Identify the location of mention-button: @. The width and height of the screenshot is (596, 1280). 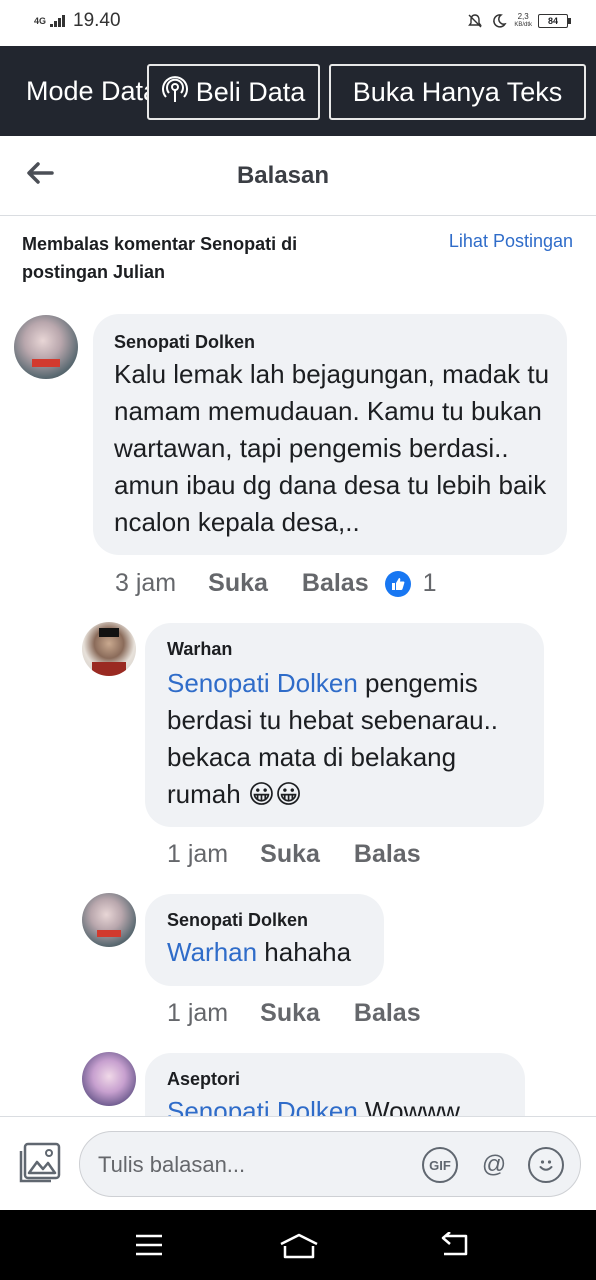
(494, 1165).